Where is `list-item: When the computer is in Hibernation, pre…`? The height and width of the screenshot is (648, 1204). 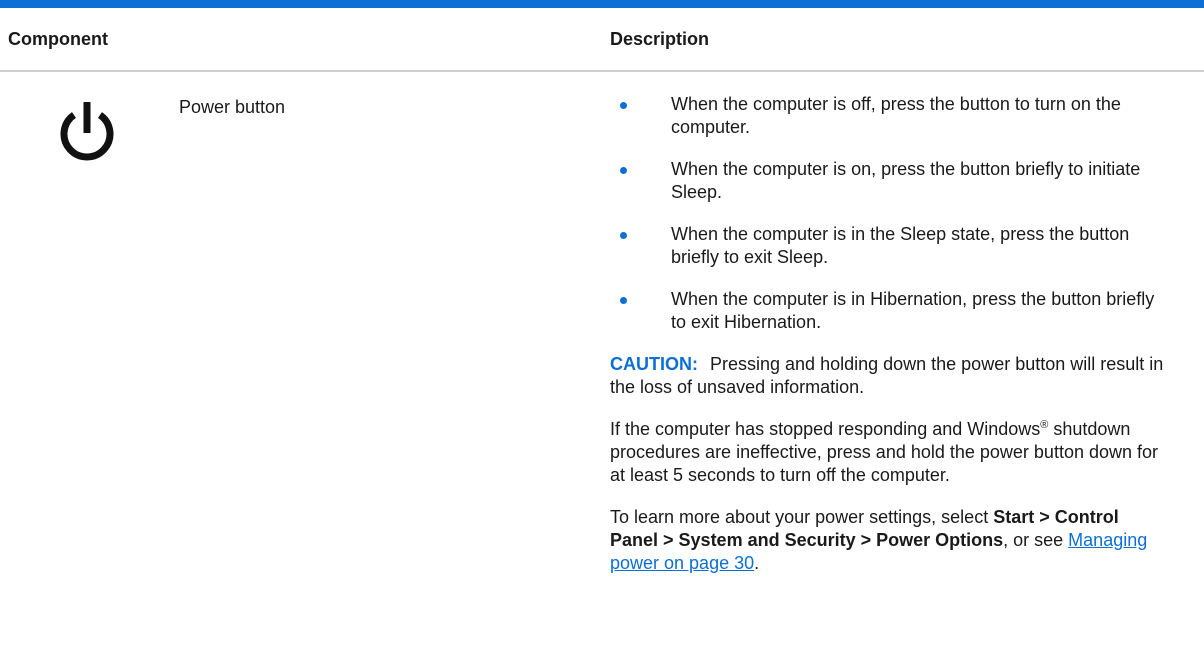
list-item: When the computer is in Hibernation, pre… is located at coordinates (890, 311).